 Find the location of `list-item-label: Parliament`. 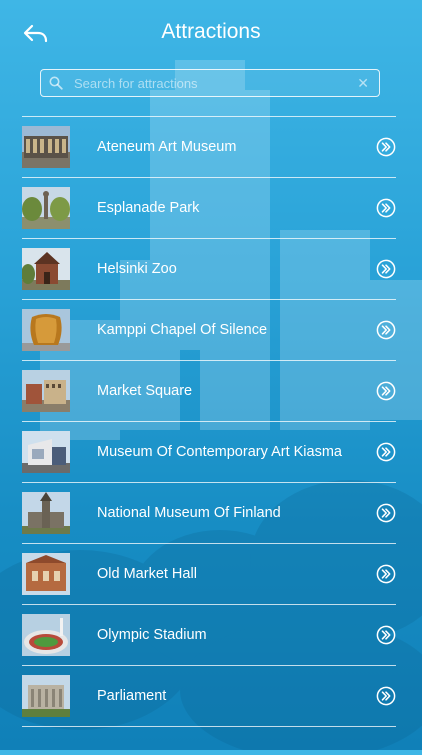

list-item-label: Parliament is located at coordinates (132, 696).